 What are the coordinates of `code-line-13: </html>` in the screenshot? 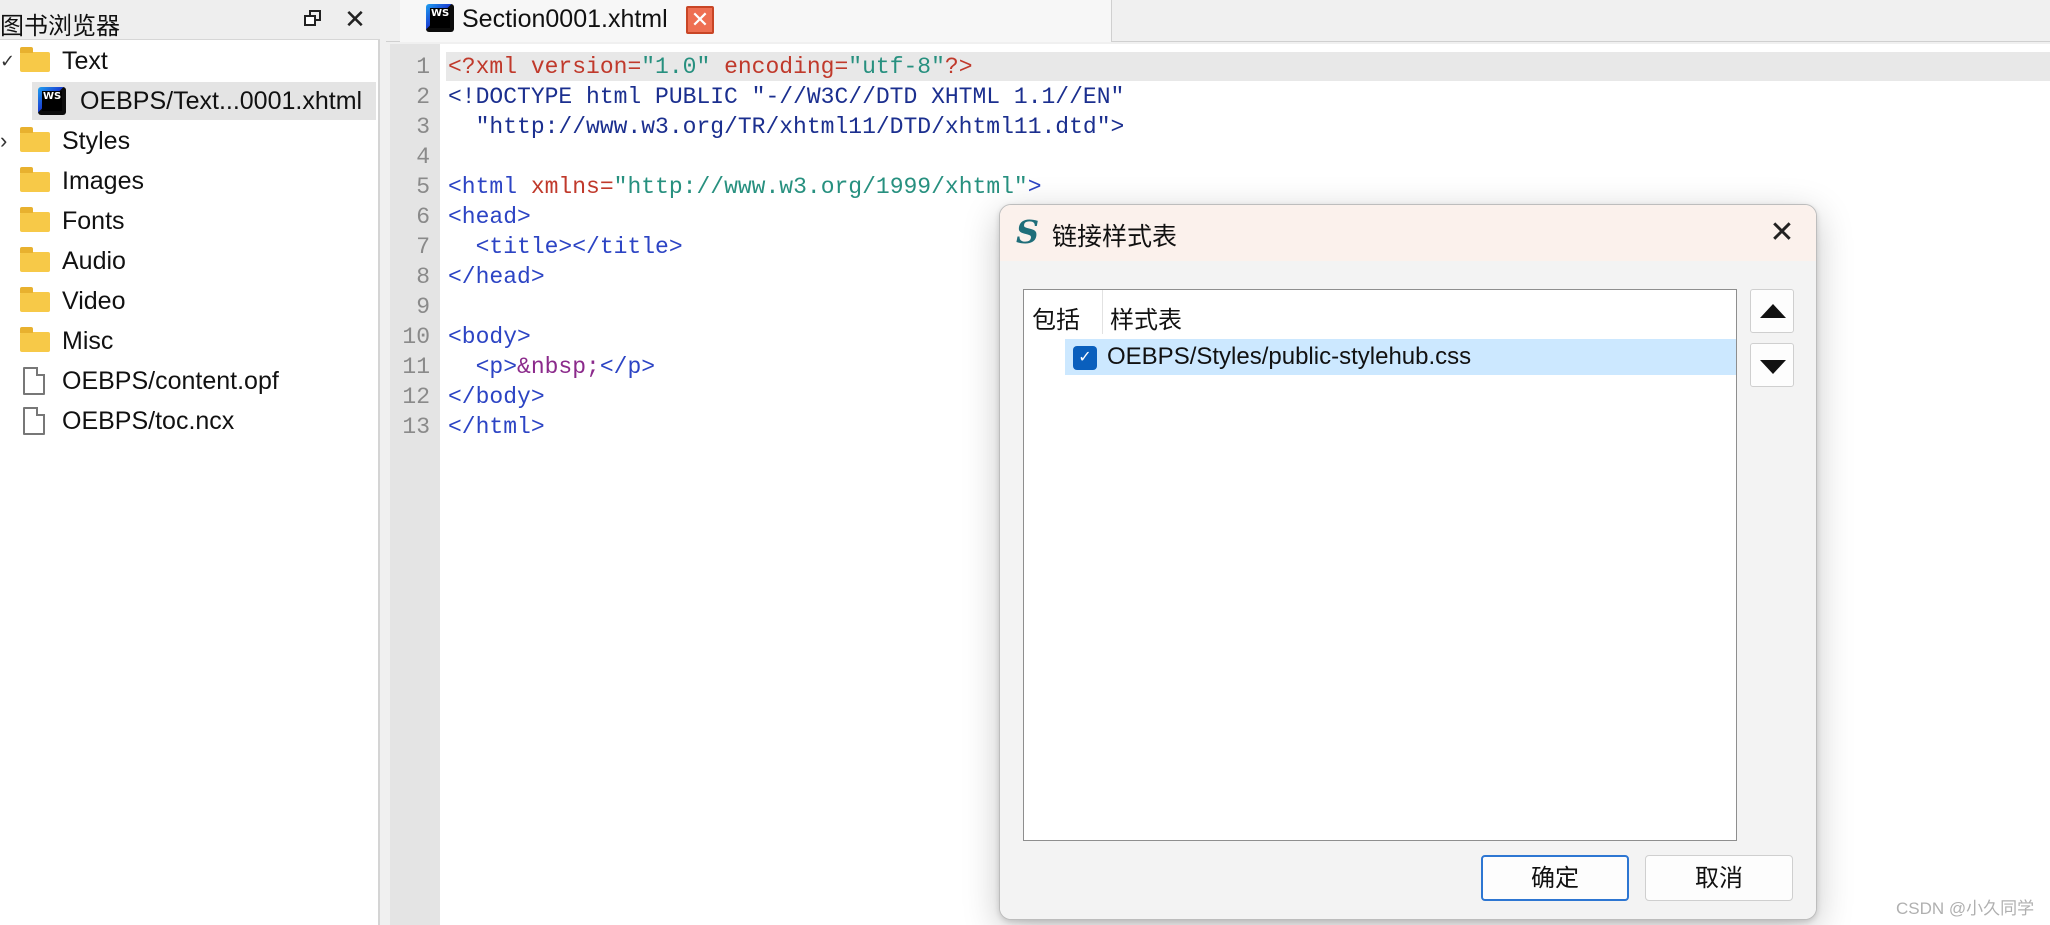 It's located at (496, 427).